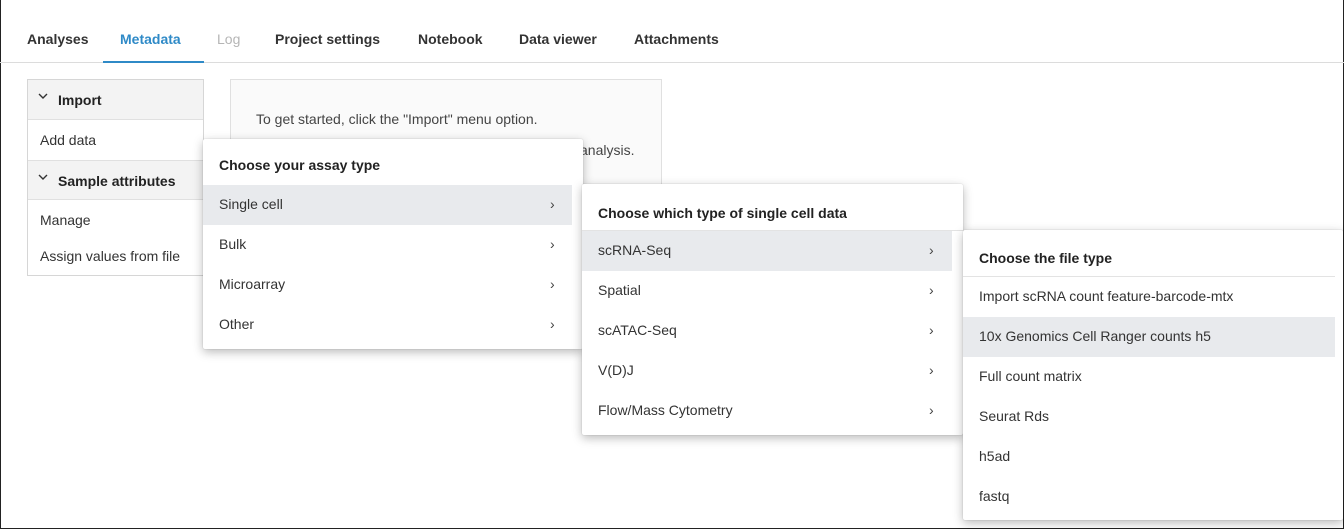  What do you see at coordinates (57, 39) in the screenshot?
I see `tab-analyses: Analyses` at bounding box center [57, 39].